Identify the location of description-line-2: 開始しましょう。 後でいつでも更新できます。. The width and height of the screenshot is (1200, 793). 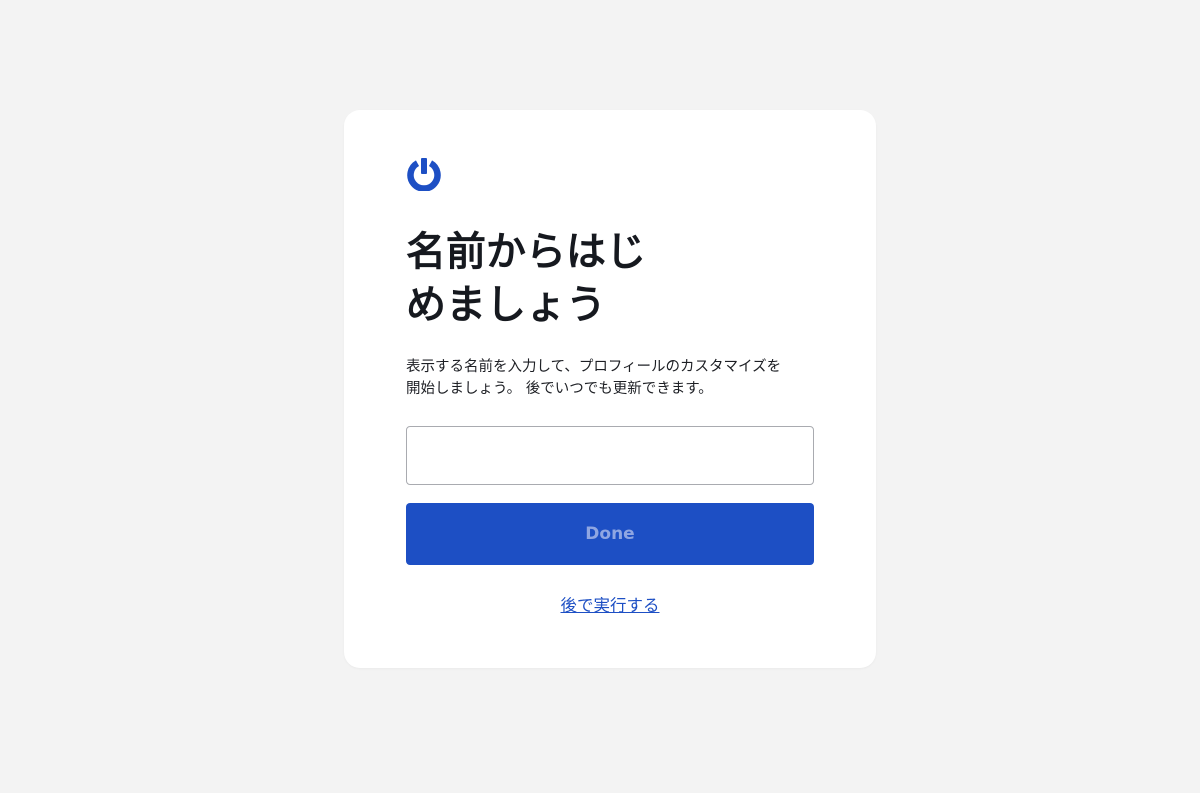
(559, 389).